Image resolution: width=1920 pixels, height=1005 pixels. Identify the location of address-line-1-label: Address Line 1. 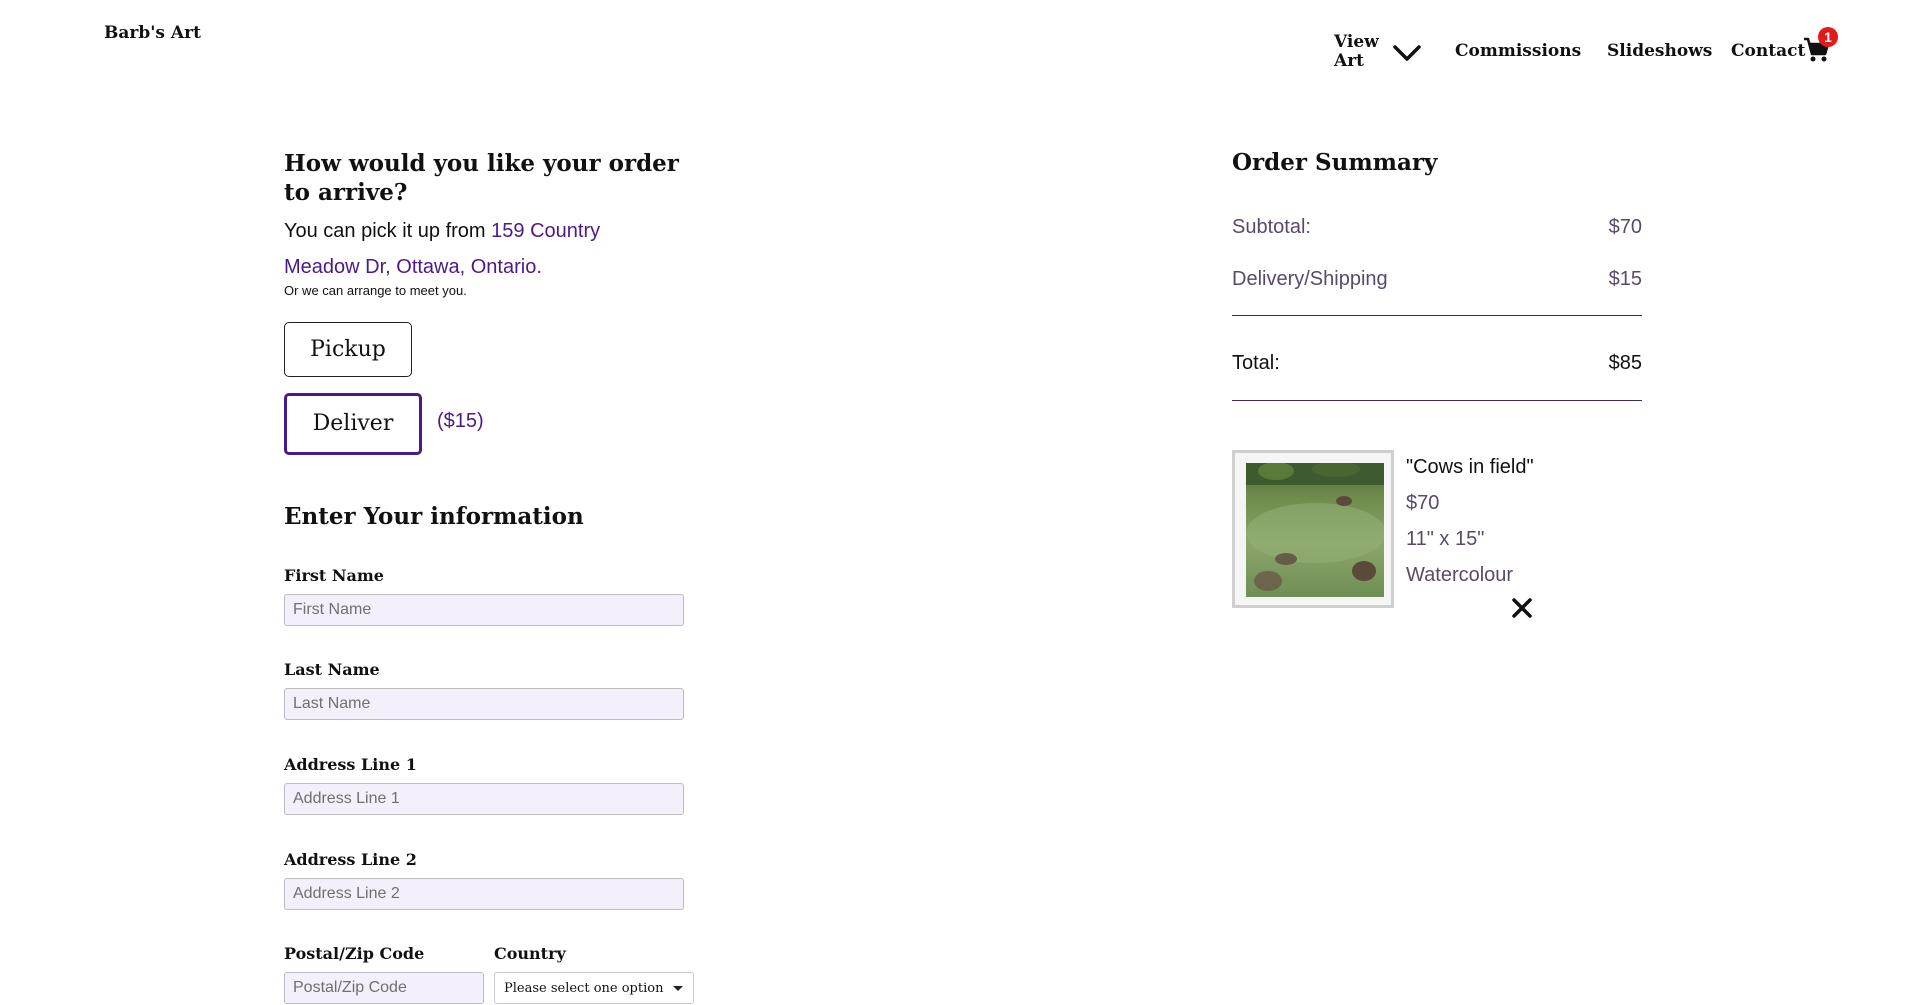
(350, 764).